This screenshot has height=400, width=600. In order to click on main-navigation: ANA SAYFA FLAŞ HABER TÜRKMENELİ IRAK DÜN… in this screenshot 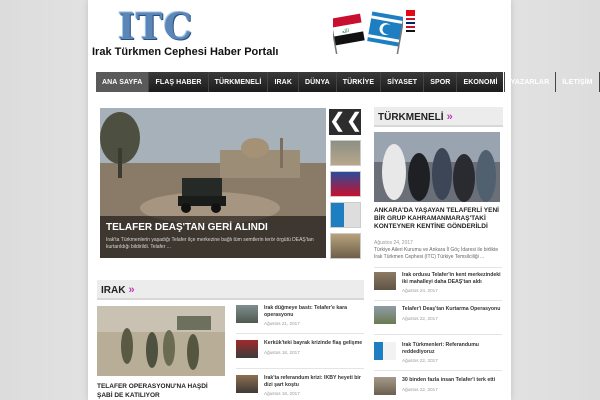, I will do `click(348, 82)`.